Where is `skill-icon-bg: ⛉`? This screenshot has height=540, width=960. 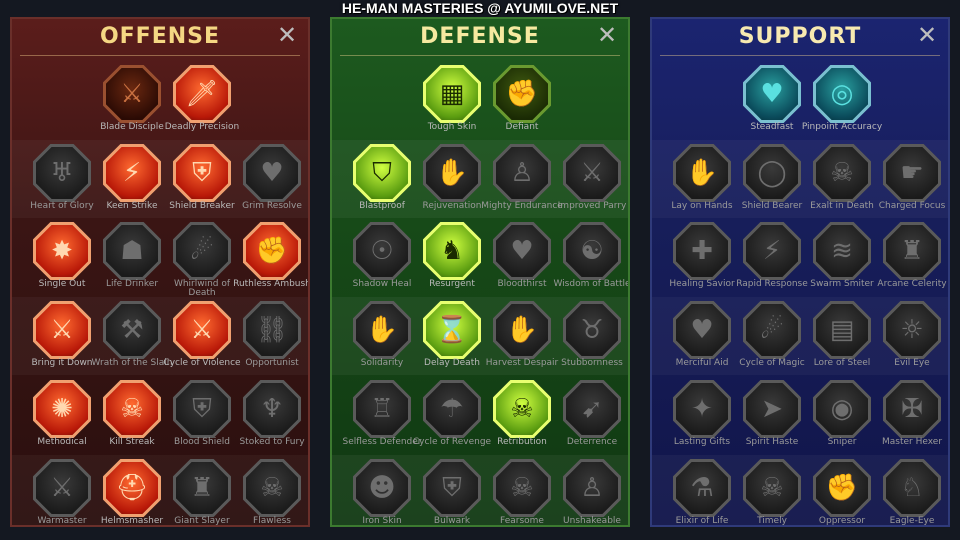 skill-icon-bg: ⛉ is located at coordinates (382, 173).